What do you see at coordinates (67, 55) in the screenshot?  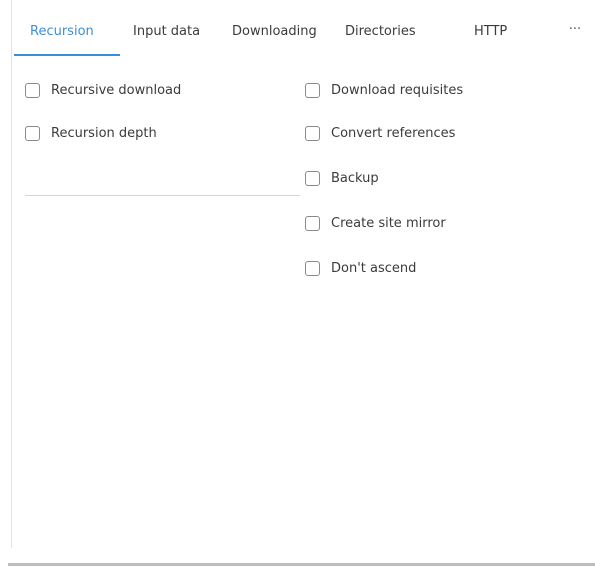 I see `active-tab-indicator` at bounding box center [67, 55].